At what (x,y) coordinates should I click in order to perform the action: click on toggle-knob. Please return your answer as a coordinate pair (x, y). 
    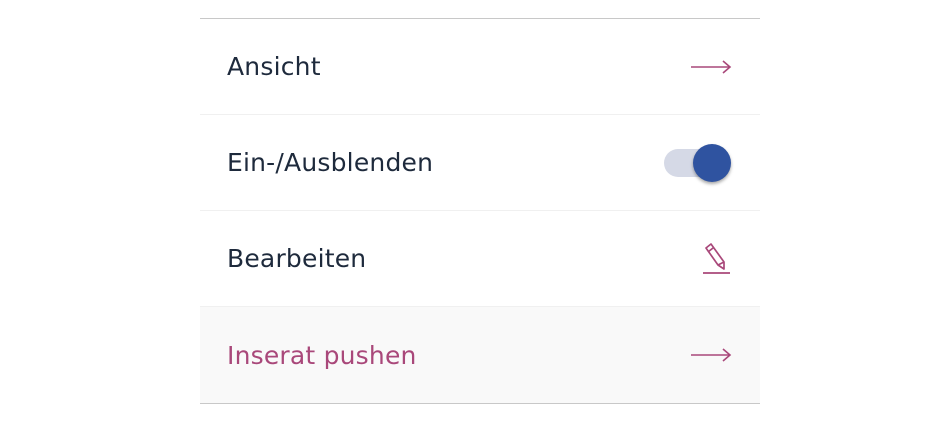
    Looking at the image, I should click on (712, 162).